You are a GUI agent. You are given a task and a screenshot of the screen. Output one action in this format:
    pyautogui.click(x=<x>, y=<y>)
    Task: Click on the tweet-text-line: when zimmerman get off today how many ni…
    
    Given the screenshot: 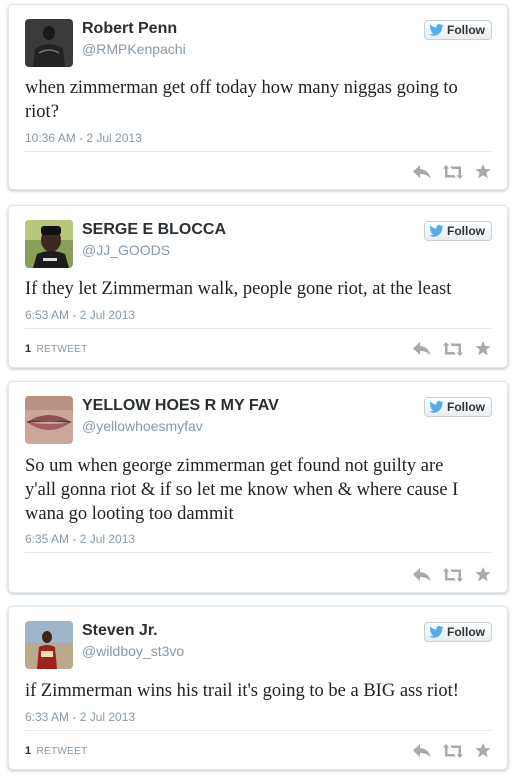 What is the action you would take?
    pyautogui.click(x=241, y=88)
    